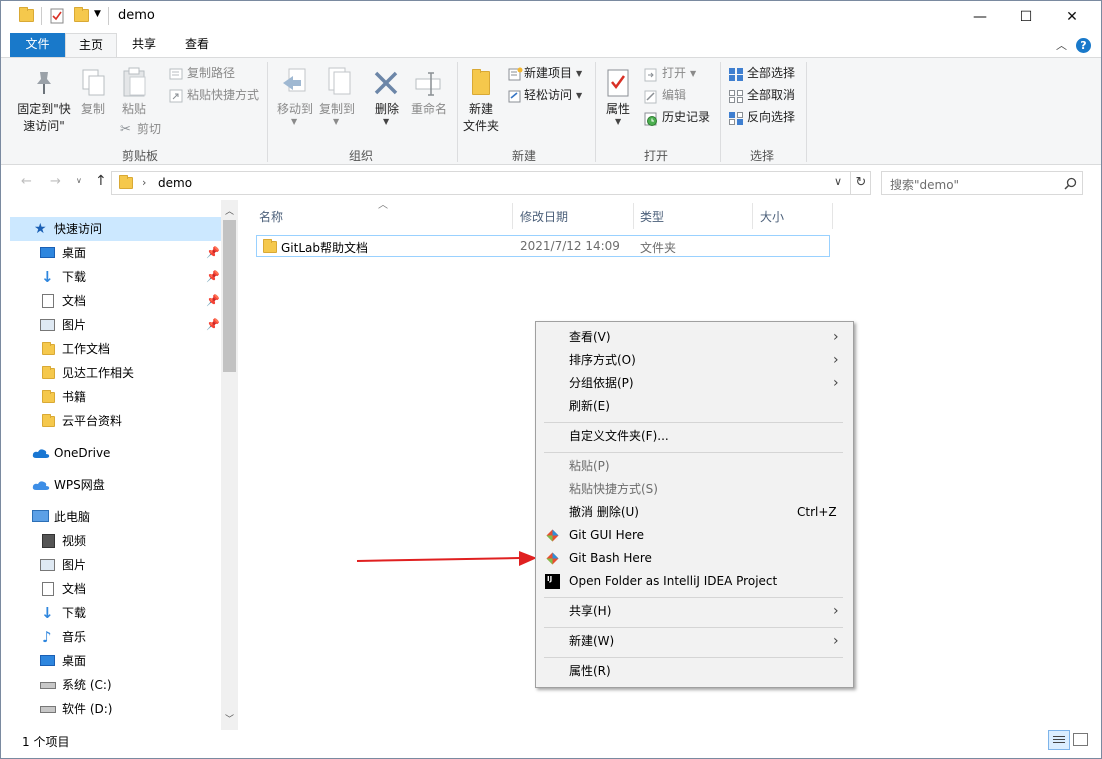  I want to click on nav-item-music: ♪ 音乐, so click(116, 637).